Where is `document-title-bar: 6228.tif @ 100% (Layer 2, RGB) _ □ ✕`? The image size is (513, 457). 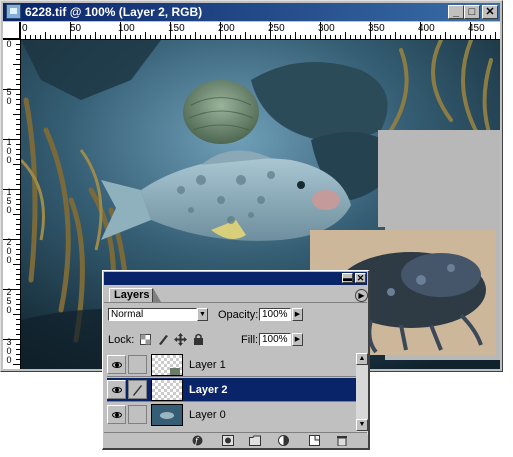 document-title-bar: 6228.tif @ 100% (Layer 2, RGB) _ □ ✕ is located at coordinates (251, 12).